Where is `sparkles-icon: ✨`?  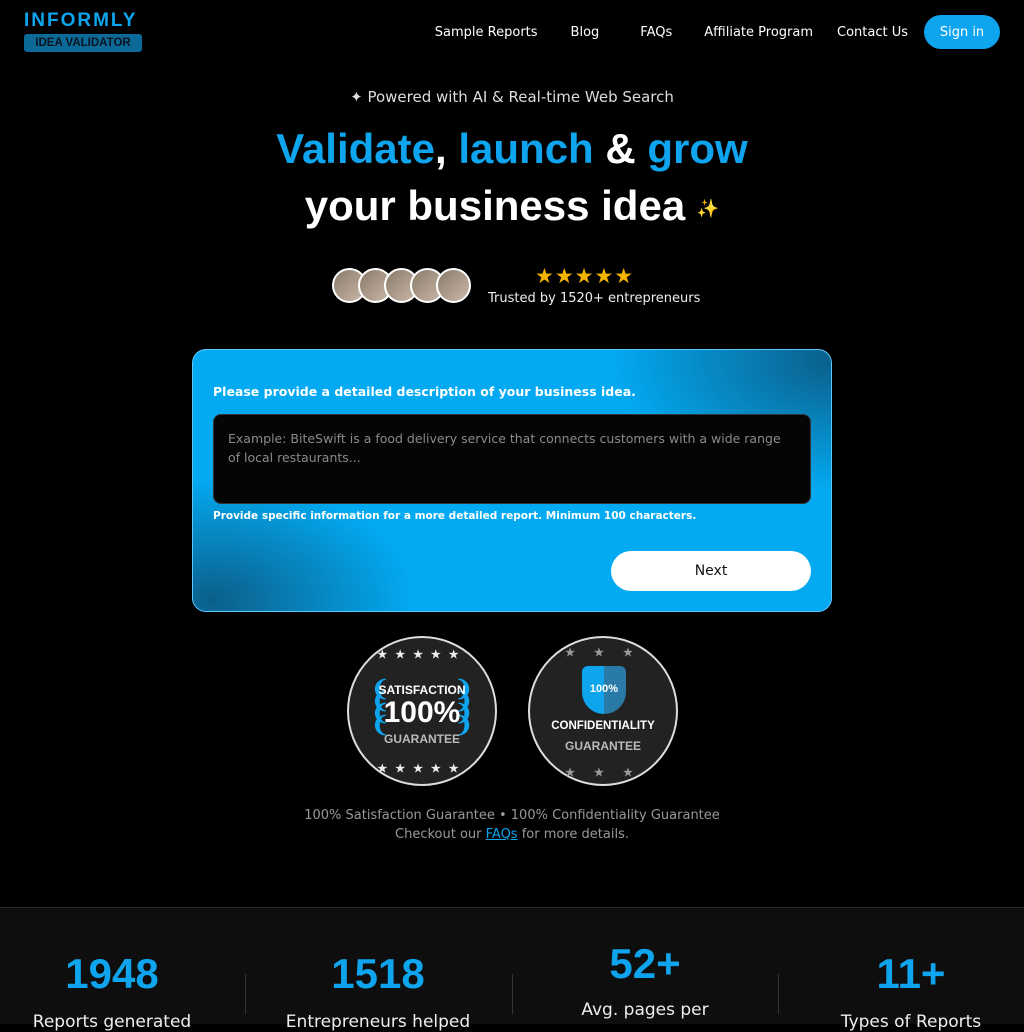 sparkles-icon: ✨ is located at coordinates (708, 208).